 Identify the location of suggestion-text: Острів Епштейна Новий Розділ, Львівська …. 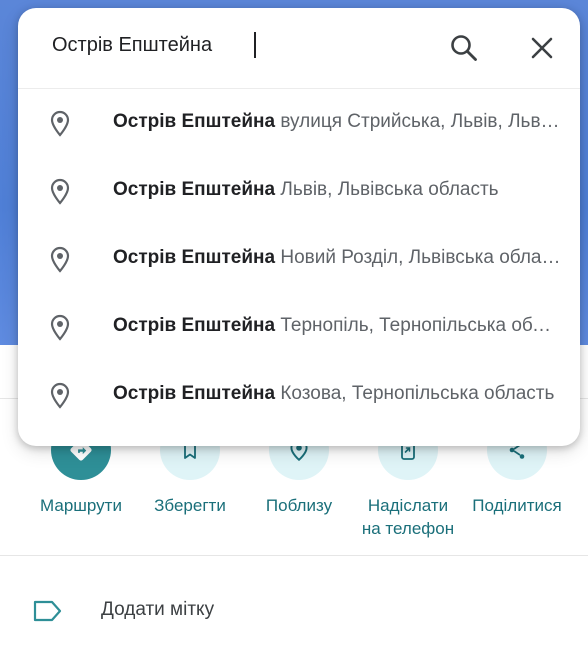
(337, 258).